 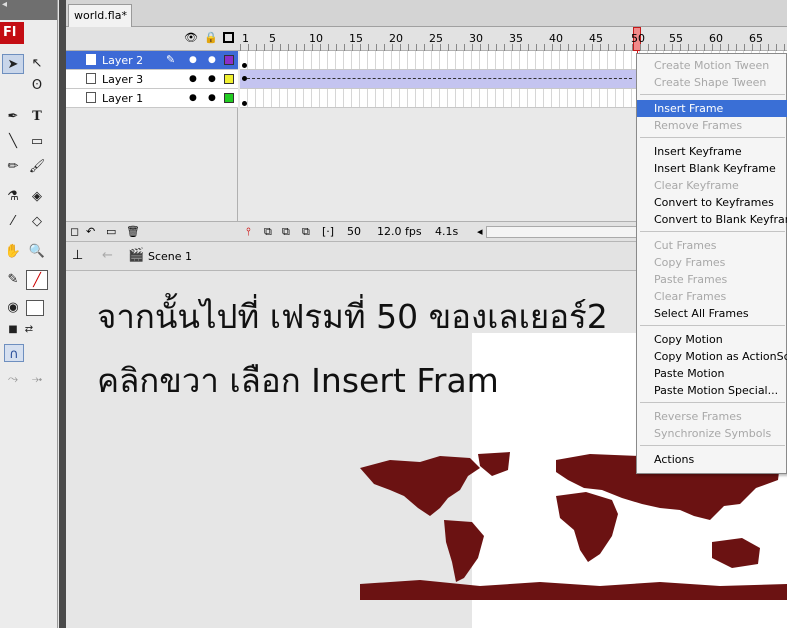 I want to click on map-south-america, so click(x=464, y=551).